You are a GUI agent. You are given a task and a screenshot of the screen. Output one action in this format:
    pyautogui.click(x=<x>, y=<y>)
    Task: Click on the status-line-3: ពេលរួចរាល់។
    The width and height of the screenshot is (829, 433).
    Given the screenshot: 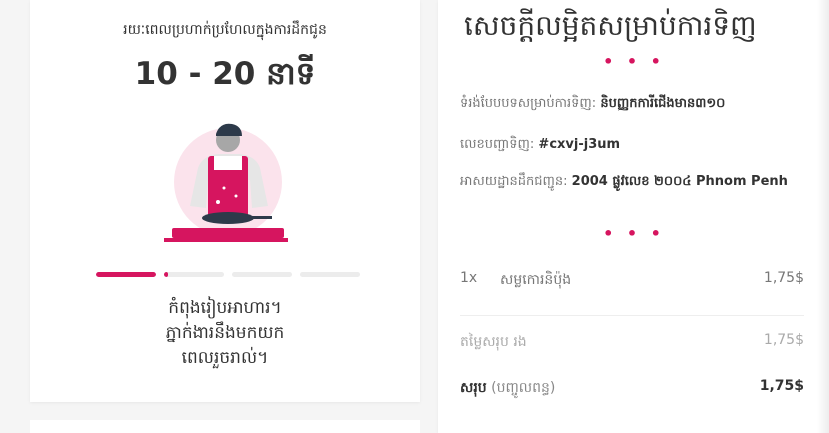 What is the action you would take?
    pyautogui.click(x=225, y=358)
    